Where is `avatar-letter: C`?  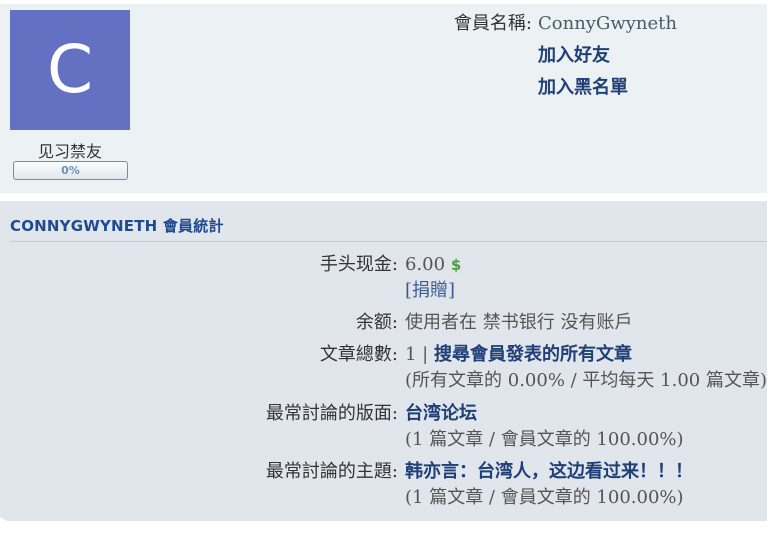 avatar-letter: C is located at coordinates (70, 69).